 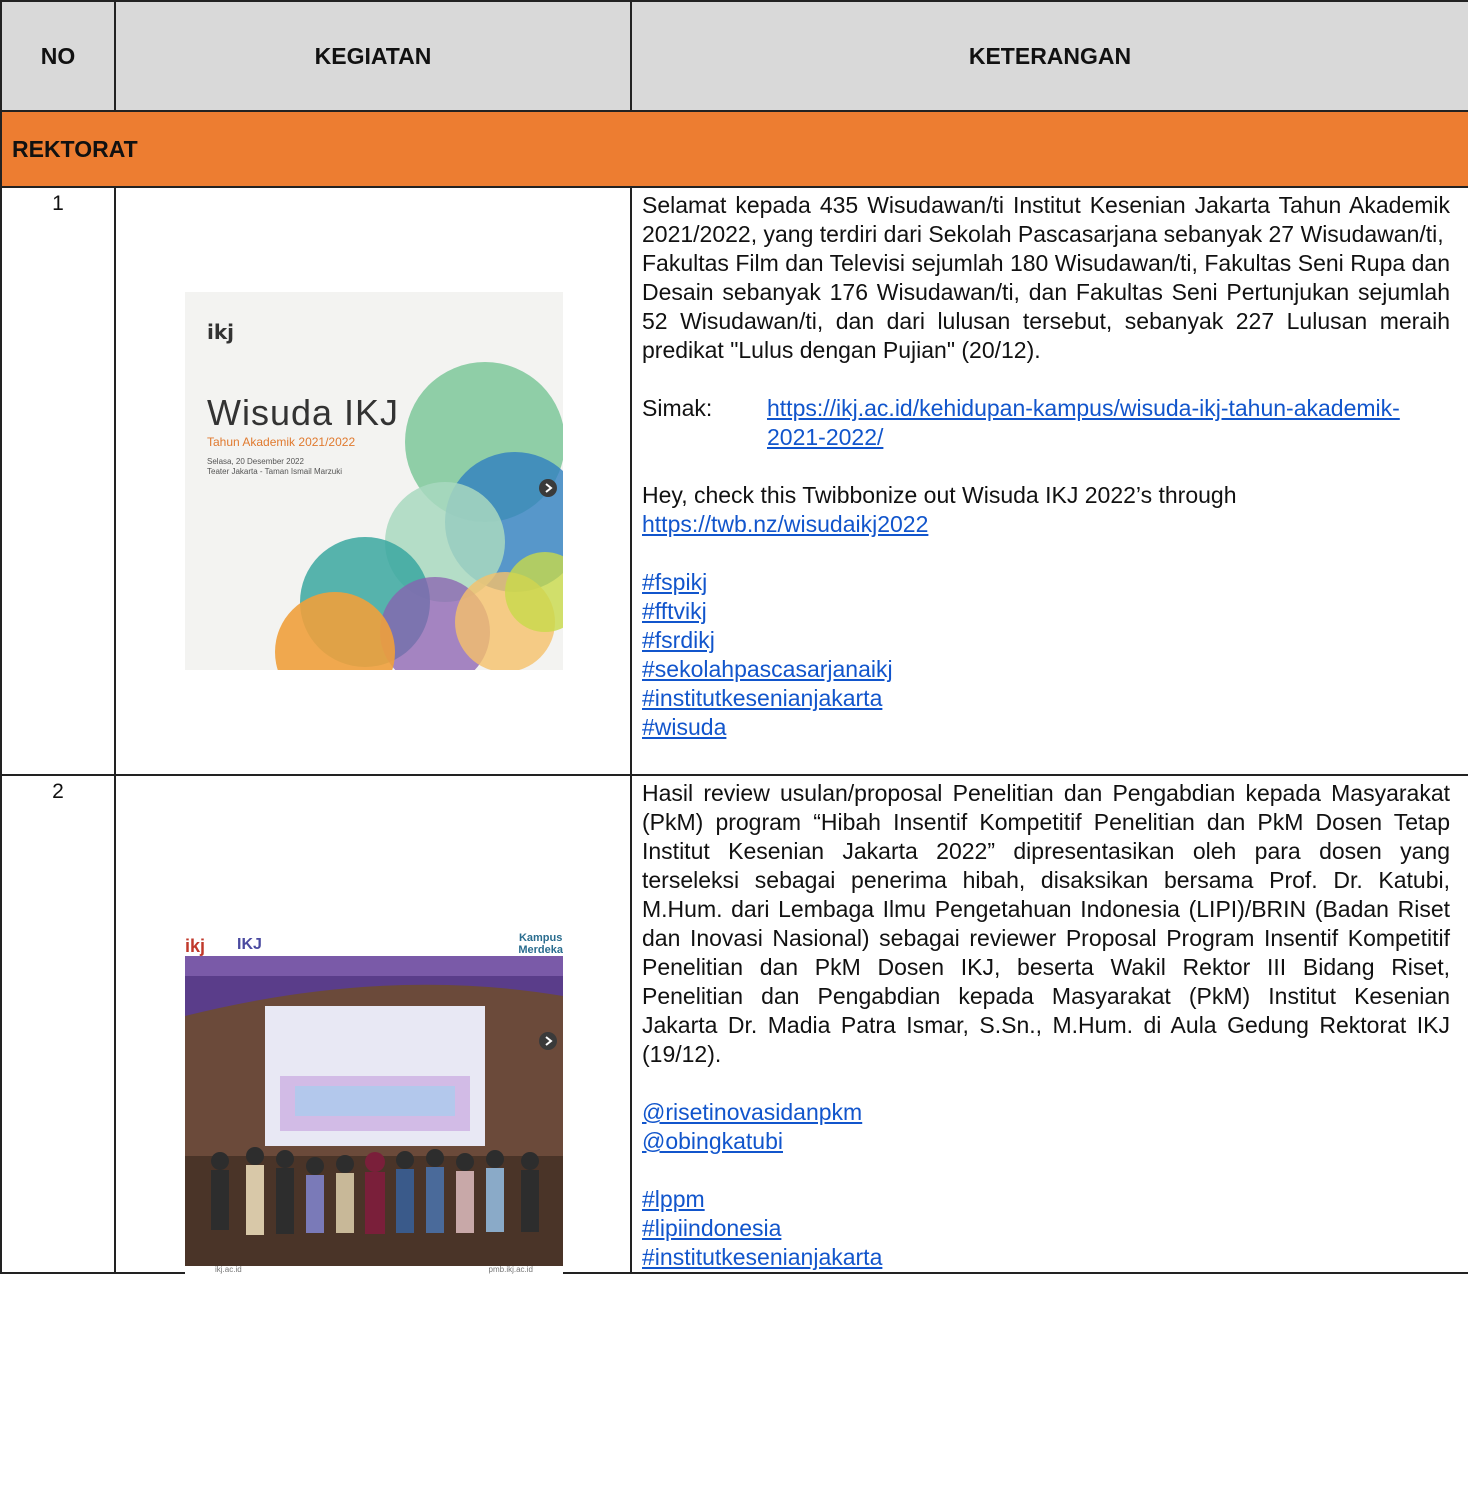 I want to click on header-keterangan: KETERANGAN, so click(x=1049, y=56).